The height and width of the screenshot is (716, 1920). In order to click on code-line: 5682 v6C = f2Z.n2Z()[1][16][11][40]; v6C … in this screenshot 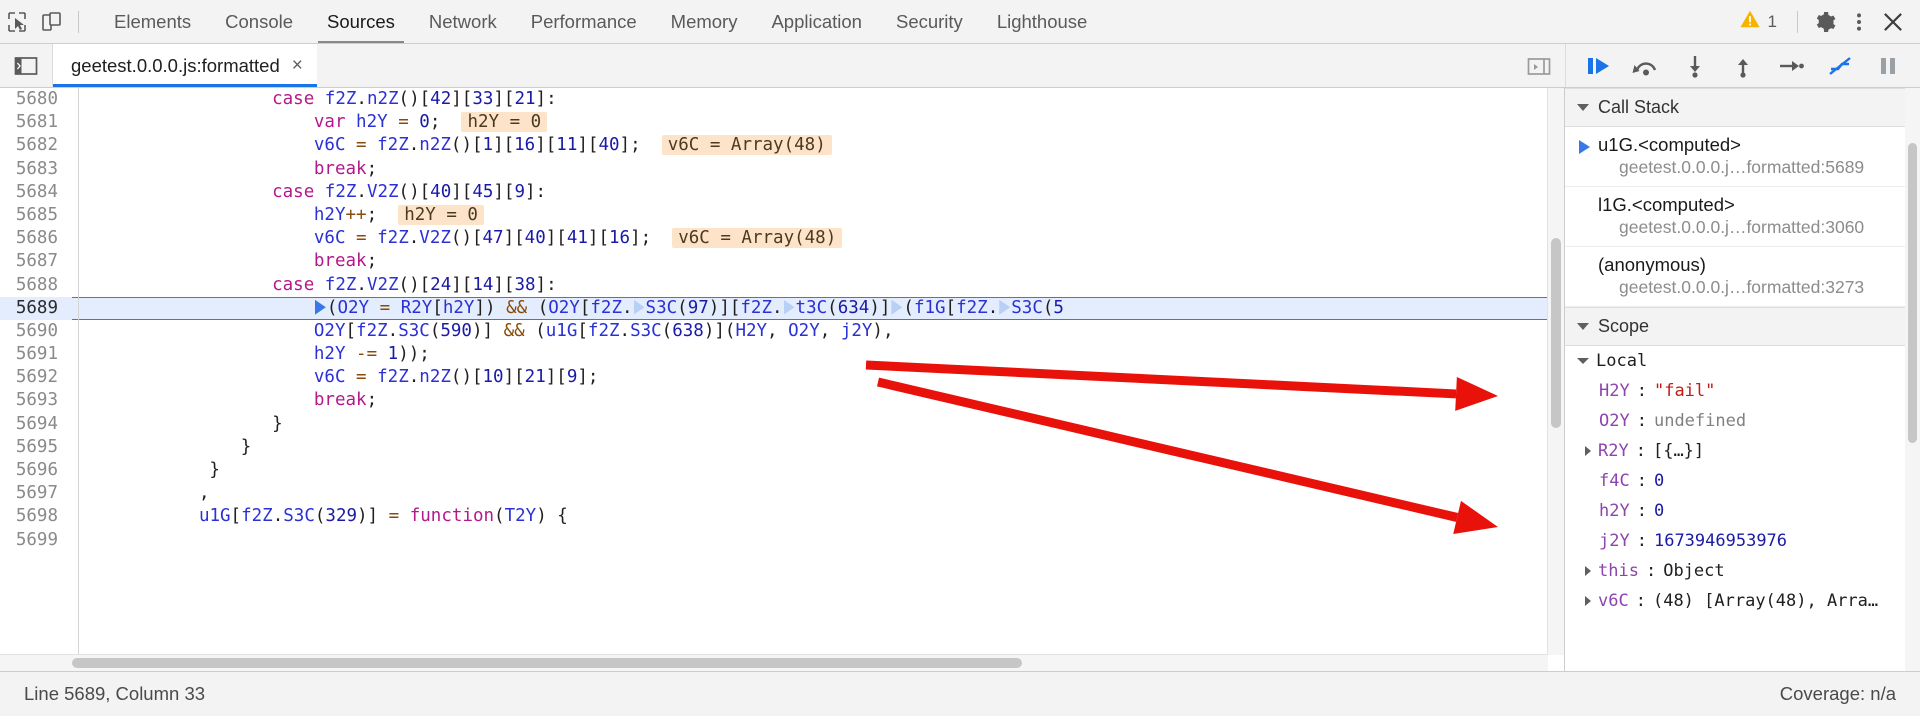, I will do `click(782, 146)`.